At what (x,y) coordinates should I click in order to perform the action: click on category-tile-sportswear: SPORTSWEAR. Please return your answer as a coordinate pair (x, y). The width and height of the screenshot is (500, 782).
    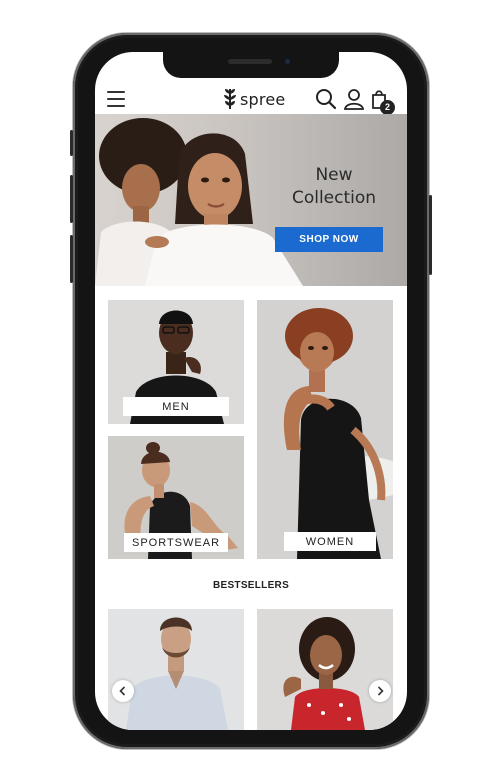
    Looking at the image, I should click on (176, 497).